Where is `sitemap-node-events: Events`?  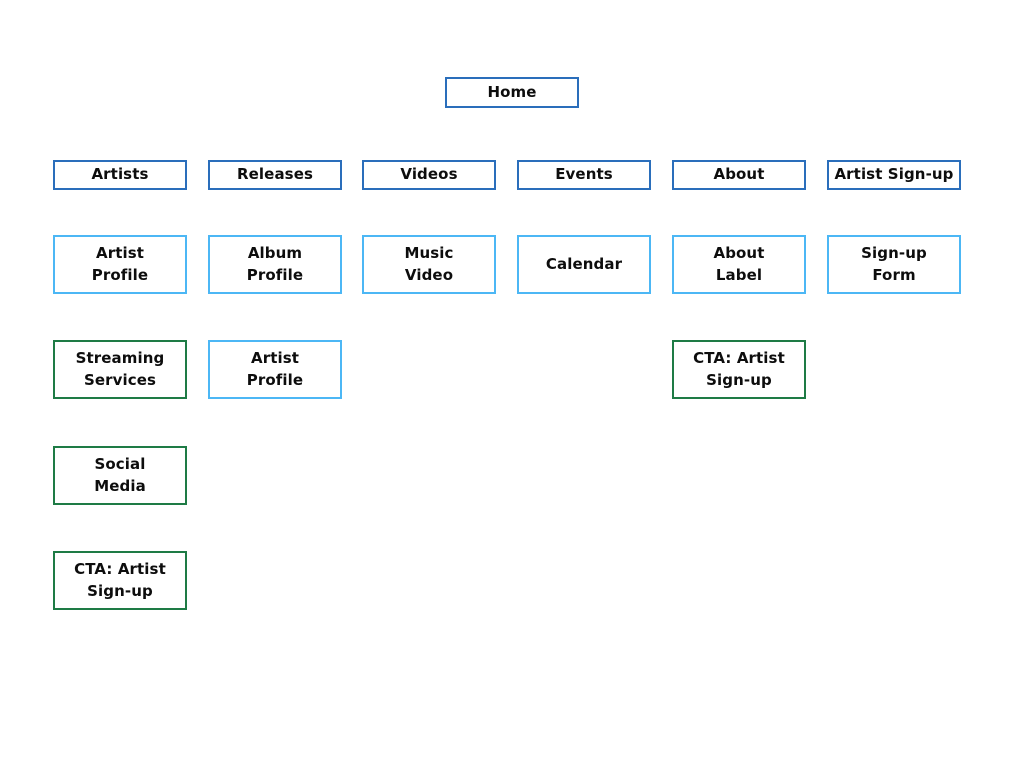
sitemap-node-events: Events is located at coordinates (584, 175).